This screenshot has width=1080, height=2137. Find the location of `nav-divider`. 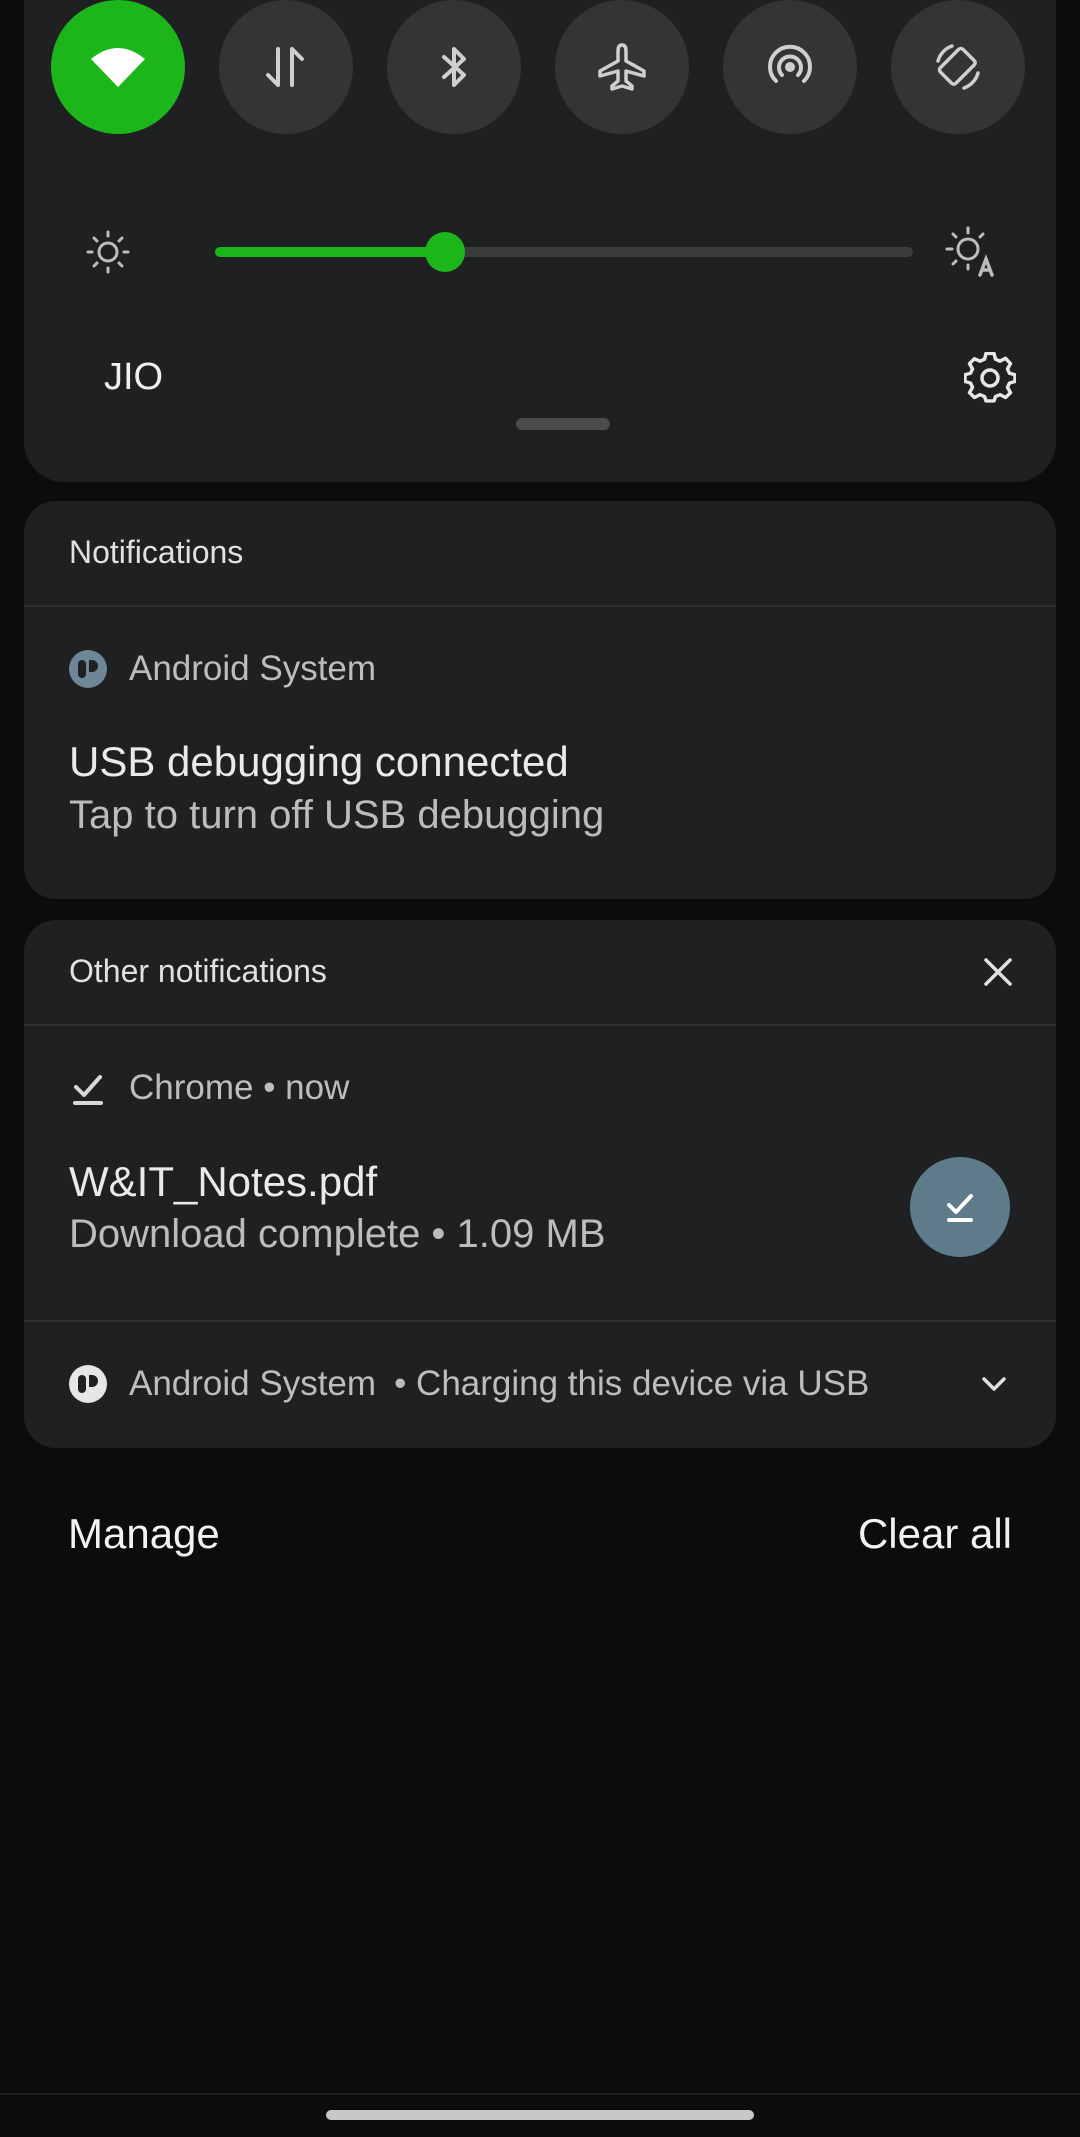

nav-divider is located at coordinates (540, 2094).